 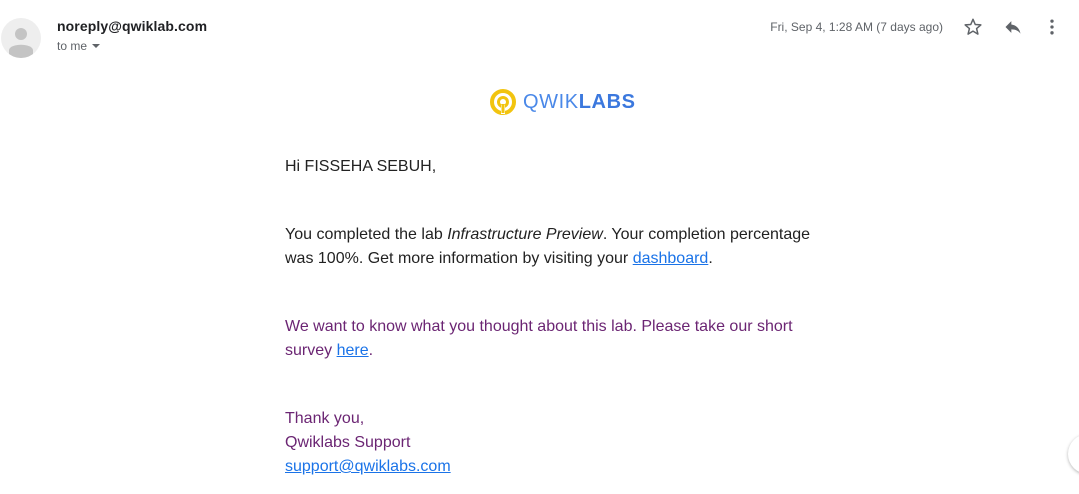 What do you see at coordinates (353, 350) in the screenshot?
I see `survey-link: here` at bounding box center [353, 350].